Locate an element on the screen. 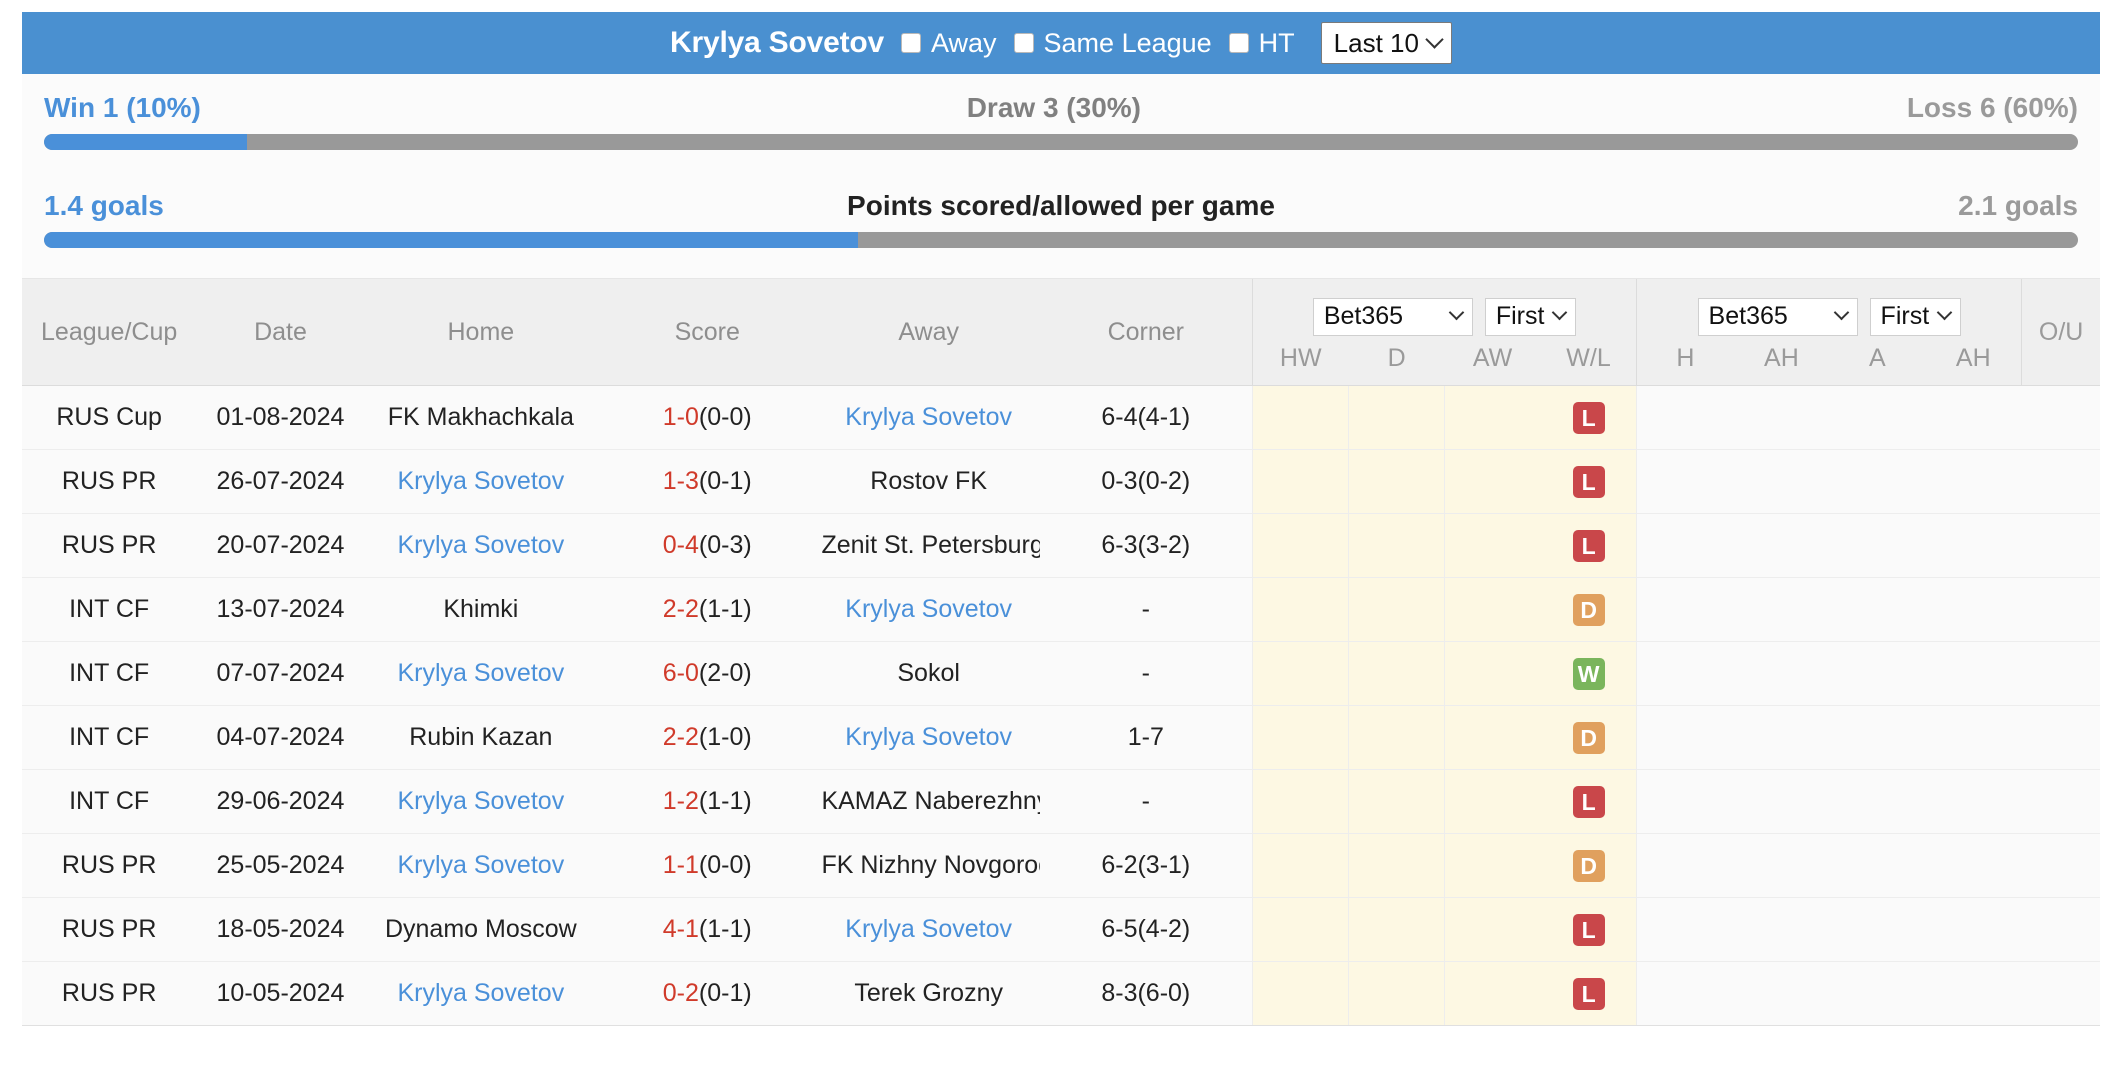 The width and height of the screenshot is (2122, 1084). checkbox-ht is located at coordinates (1238, 43).